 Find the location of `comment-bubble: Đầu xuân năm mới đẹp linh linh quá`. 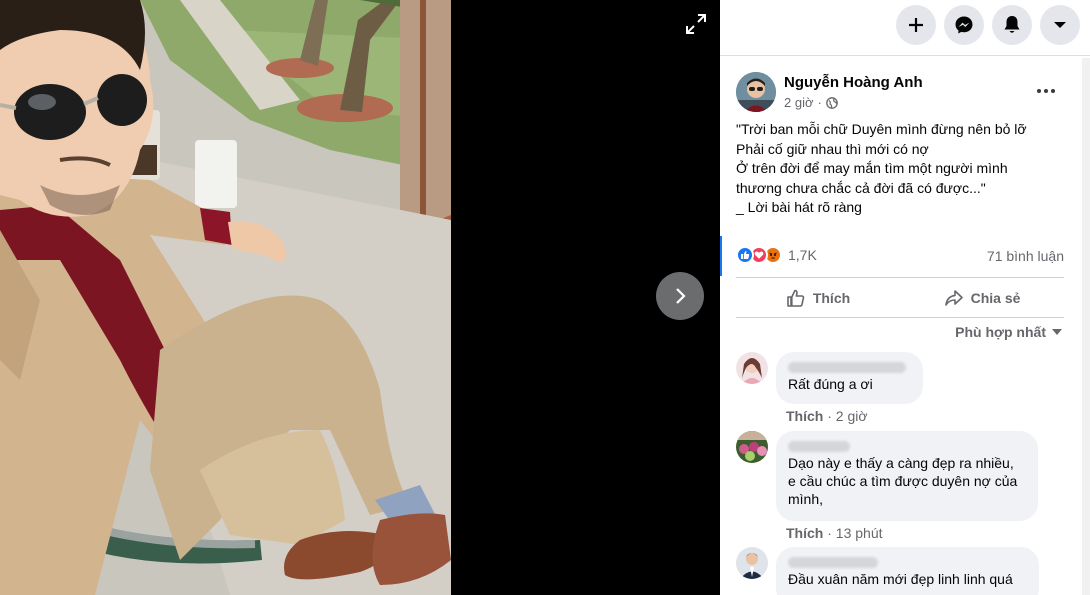

comment-bubble: Đầu xuân năm mới đẹp linh linh quá is located at coordinates (907, 571).